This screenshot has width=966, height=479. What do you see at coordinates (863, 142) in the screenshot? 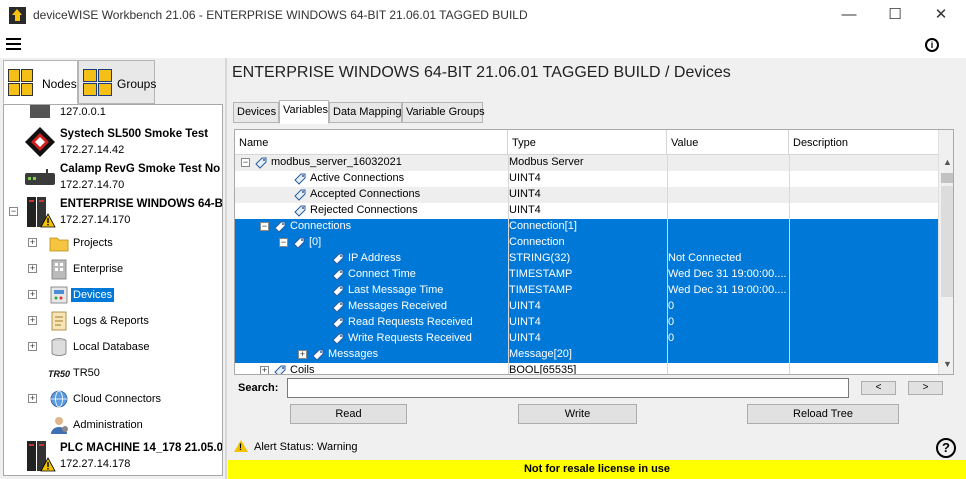
I see `column-header-description: Description` at bounding box center [863, 142].